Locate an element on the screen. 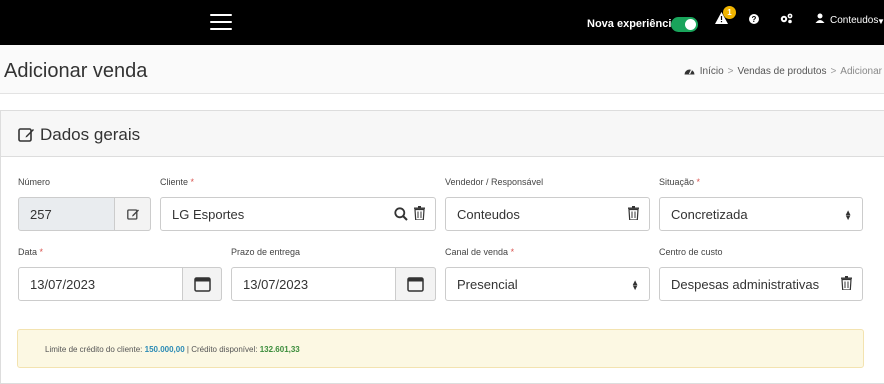 The height and width of the screenshot is (384, 884). canal-label: Canal de venda * is located at coordinates (479, 252).